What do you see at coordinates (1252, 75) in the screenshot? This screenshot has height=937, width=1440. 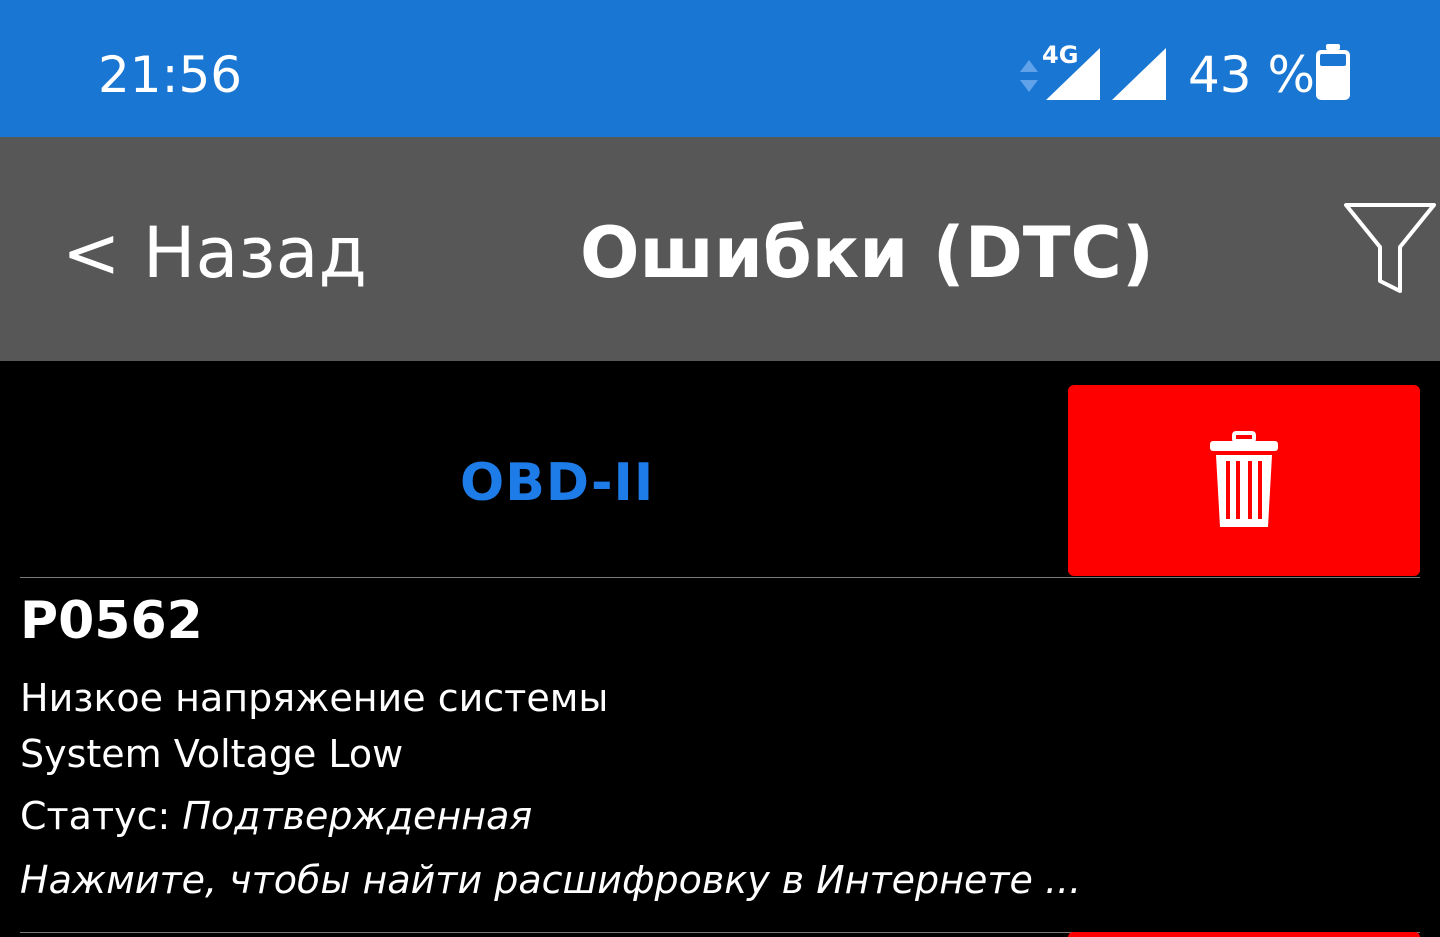 I see `battery-percent: 43 %` at bounding box center [1252, 75].